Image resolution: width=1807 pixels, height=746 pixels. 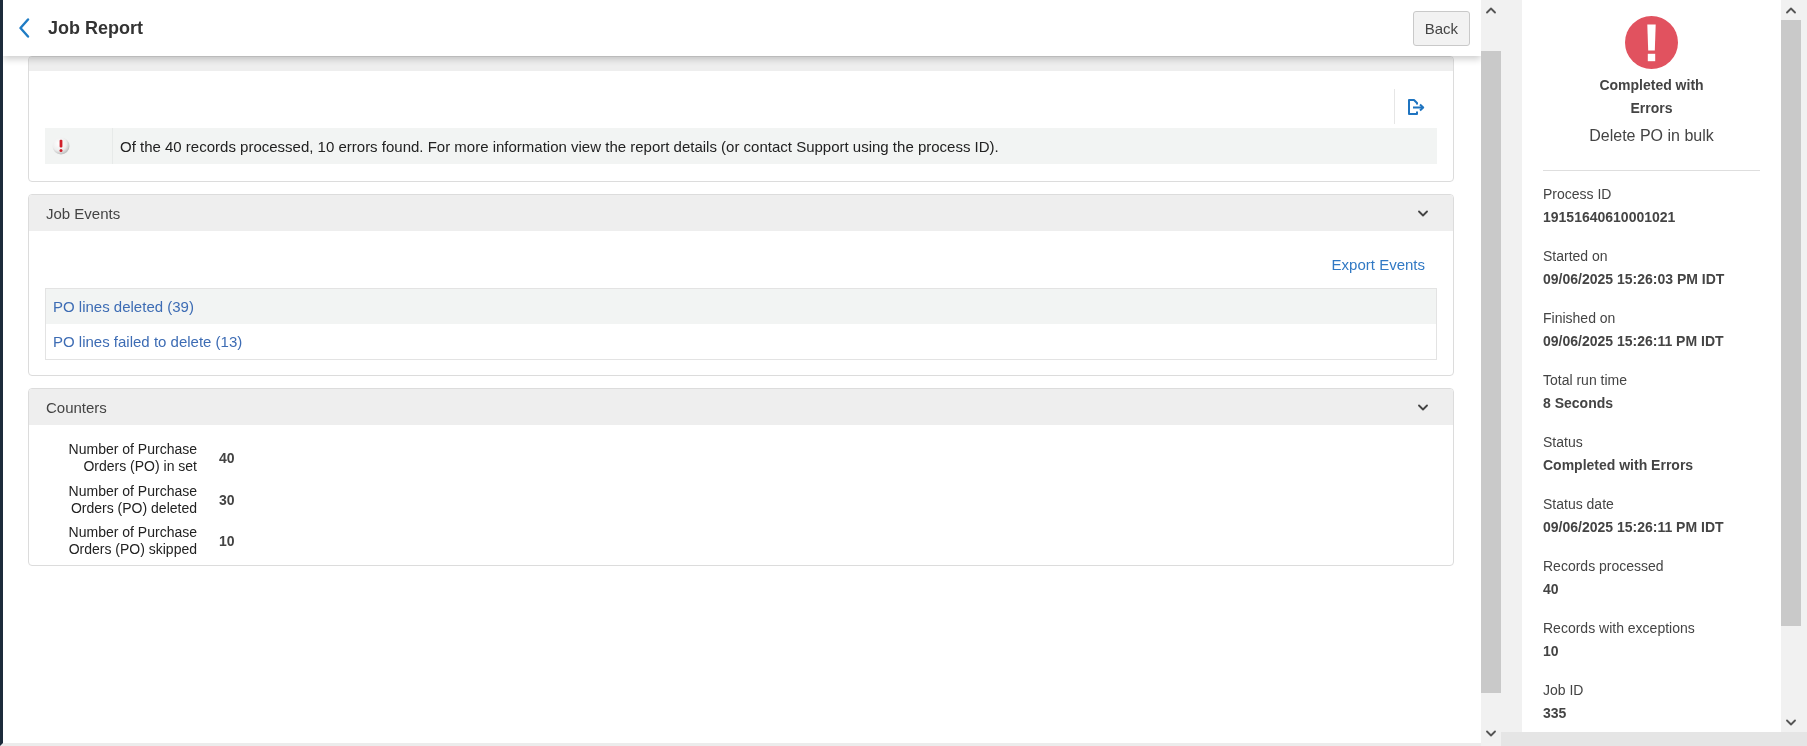 What do you see at coordinates (132, 458) in the screenshot?
I see `counter-label: Number of Purchase Orders (PO) in set` at bounding box center [132, 458].